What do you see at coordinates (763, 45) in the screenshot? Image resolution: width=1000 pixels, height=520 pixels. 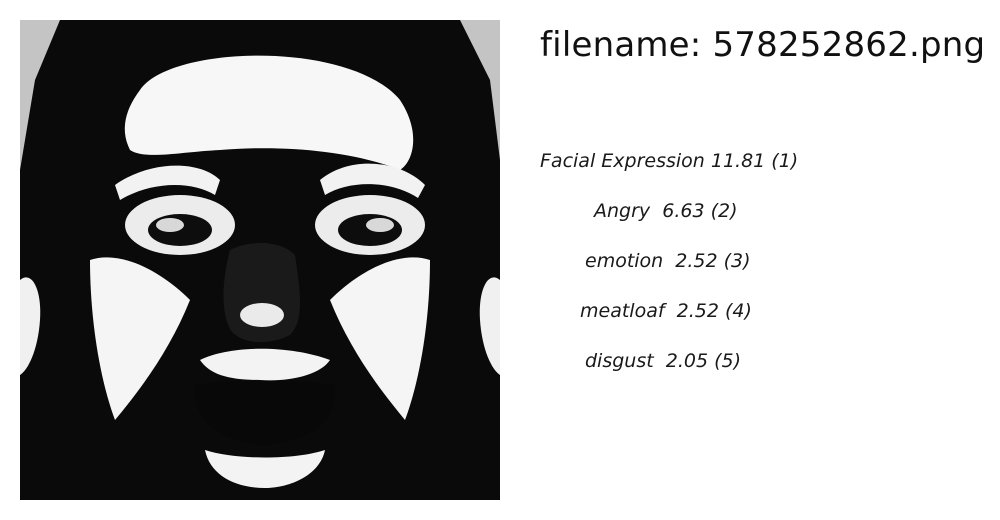 I see `filename-title: filename: 578252862.png` at bounding box center [763, 45].